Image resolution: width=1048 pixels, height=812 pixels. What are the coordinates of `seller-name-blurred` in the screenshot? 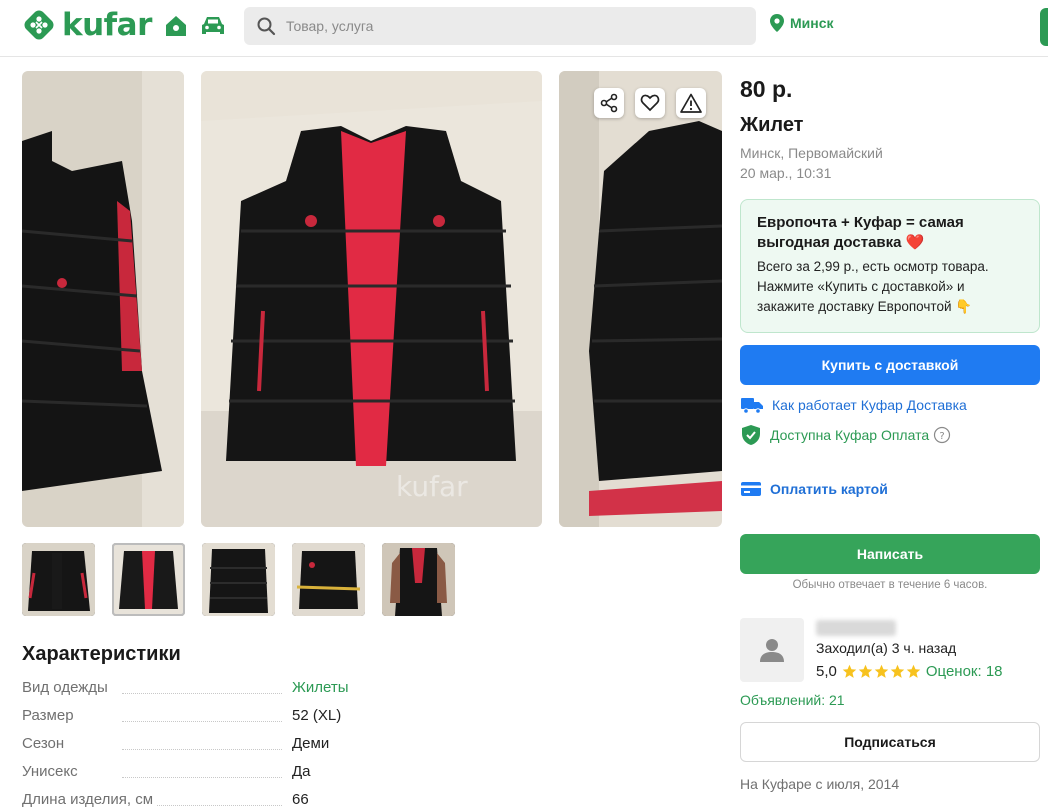 It's located at (856, 628).